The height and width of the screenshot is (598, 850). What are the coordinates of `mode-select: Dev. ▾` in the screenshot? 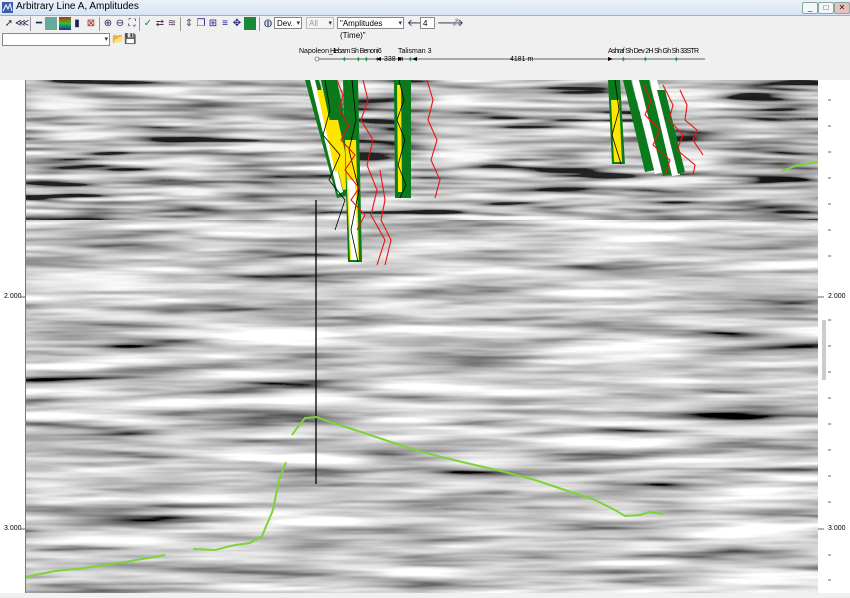 It's located at (288, 23).